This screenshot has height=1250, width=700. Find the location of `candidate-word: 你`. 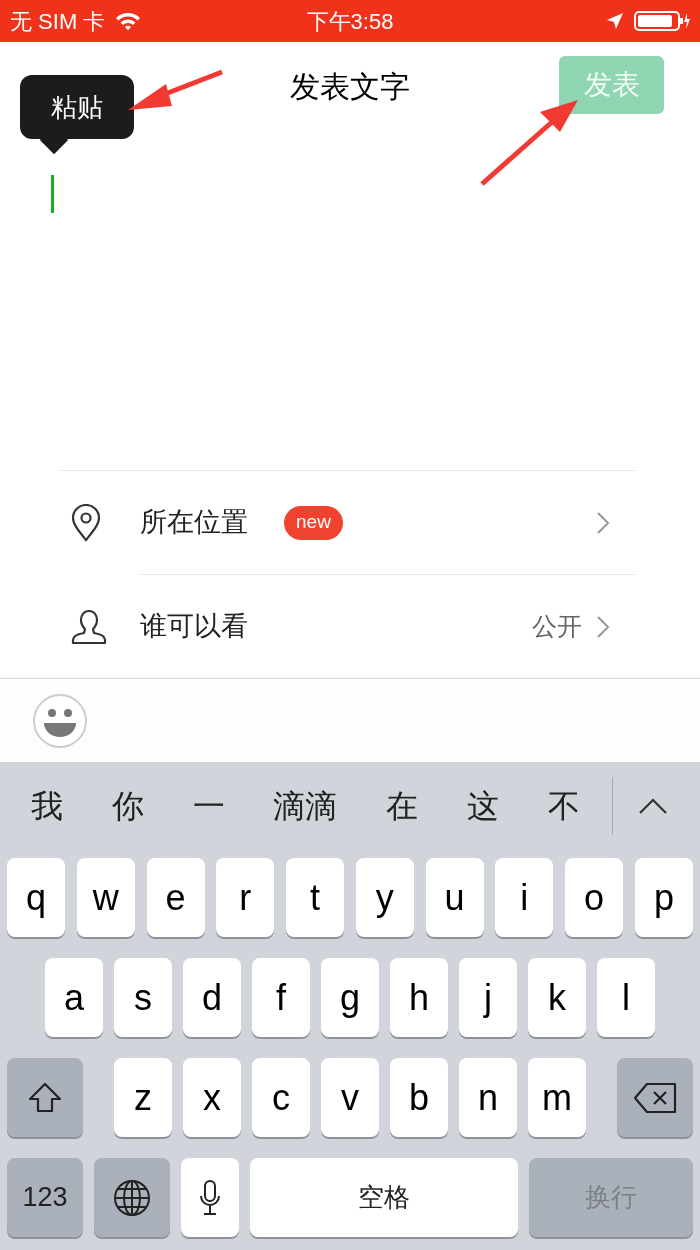

candidate-word: 你 is located at coordinates (128, 806).